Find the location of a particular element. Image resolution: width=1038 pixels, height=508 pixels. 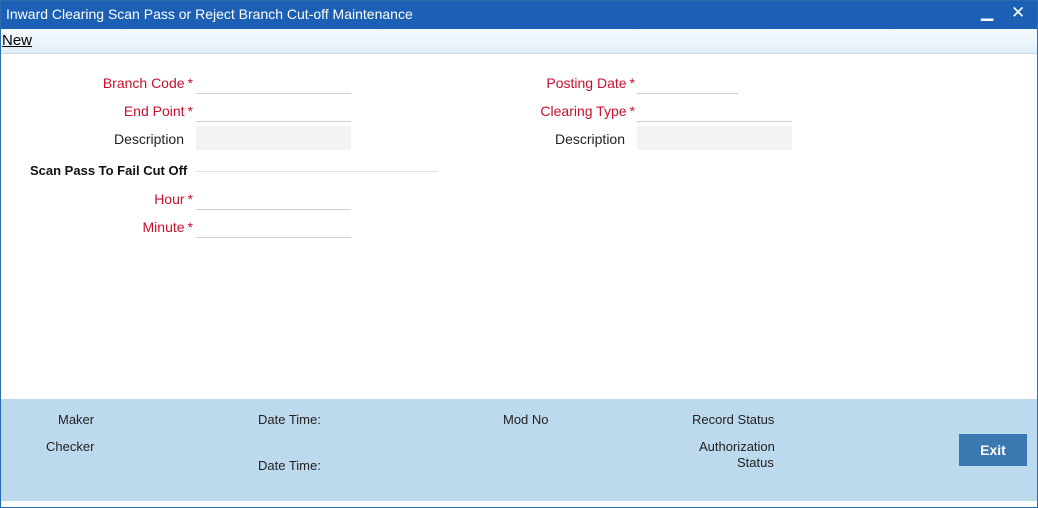

authorization-status-label: Status is located at coordinates (755, 462).